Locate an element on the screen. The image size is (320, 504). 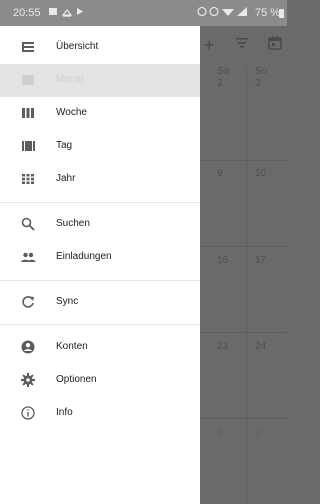
account-icon is located at coordinates (28, 347).